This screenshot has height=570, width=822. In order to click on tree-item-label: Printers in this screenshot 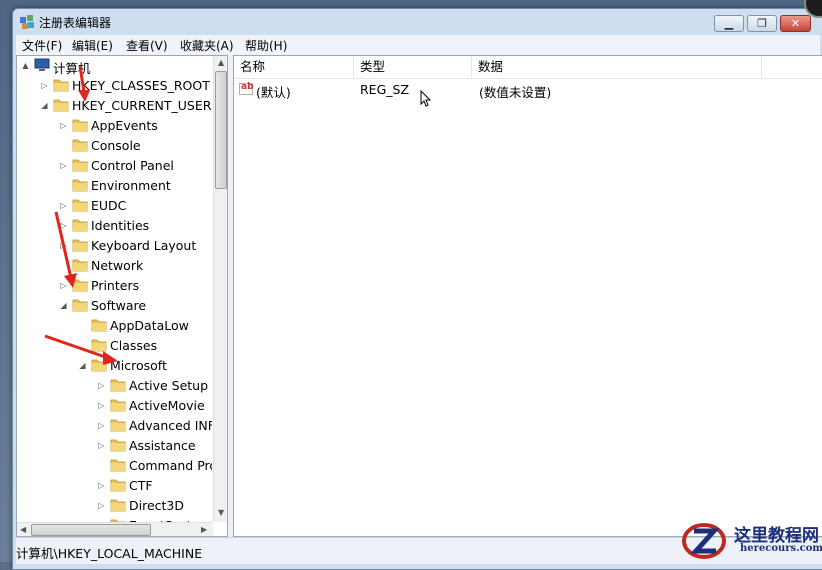, I will do `click(115, 285)`.